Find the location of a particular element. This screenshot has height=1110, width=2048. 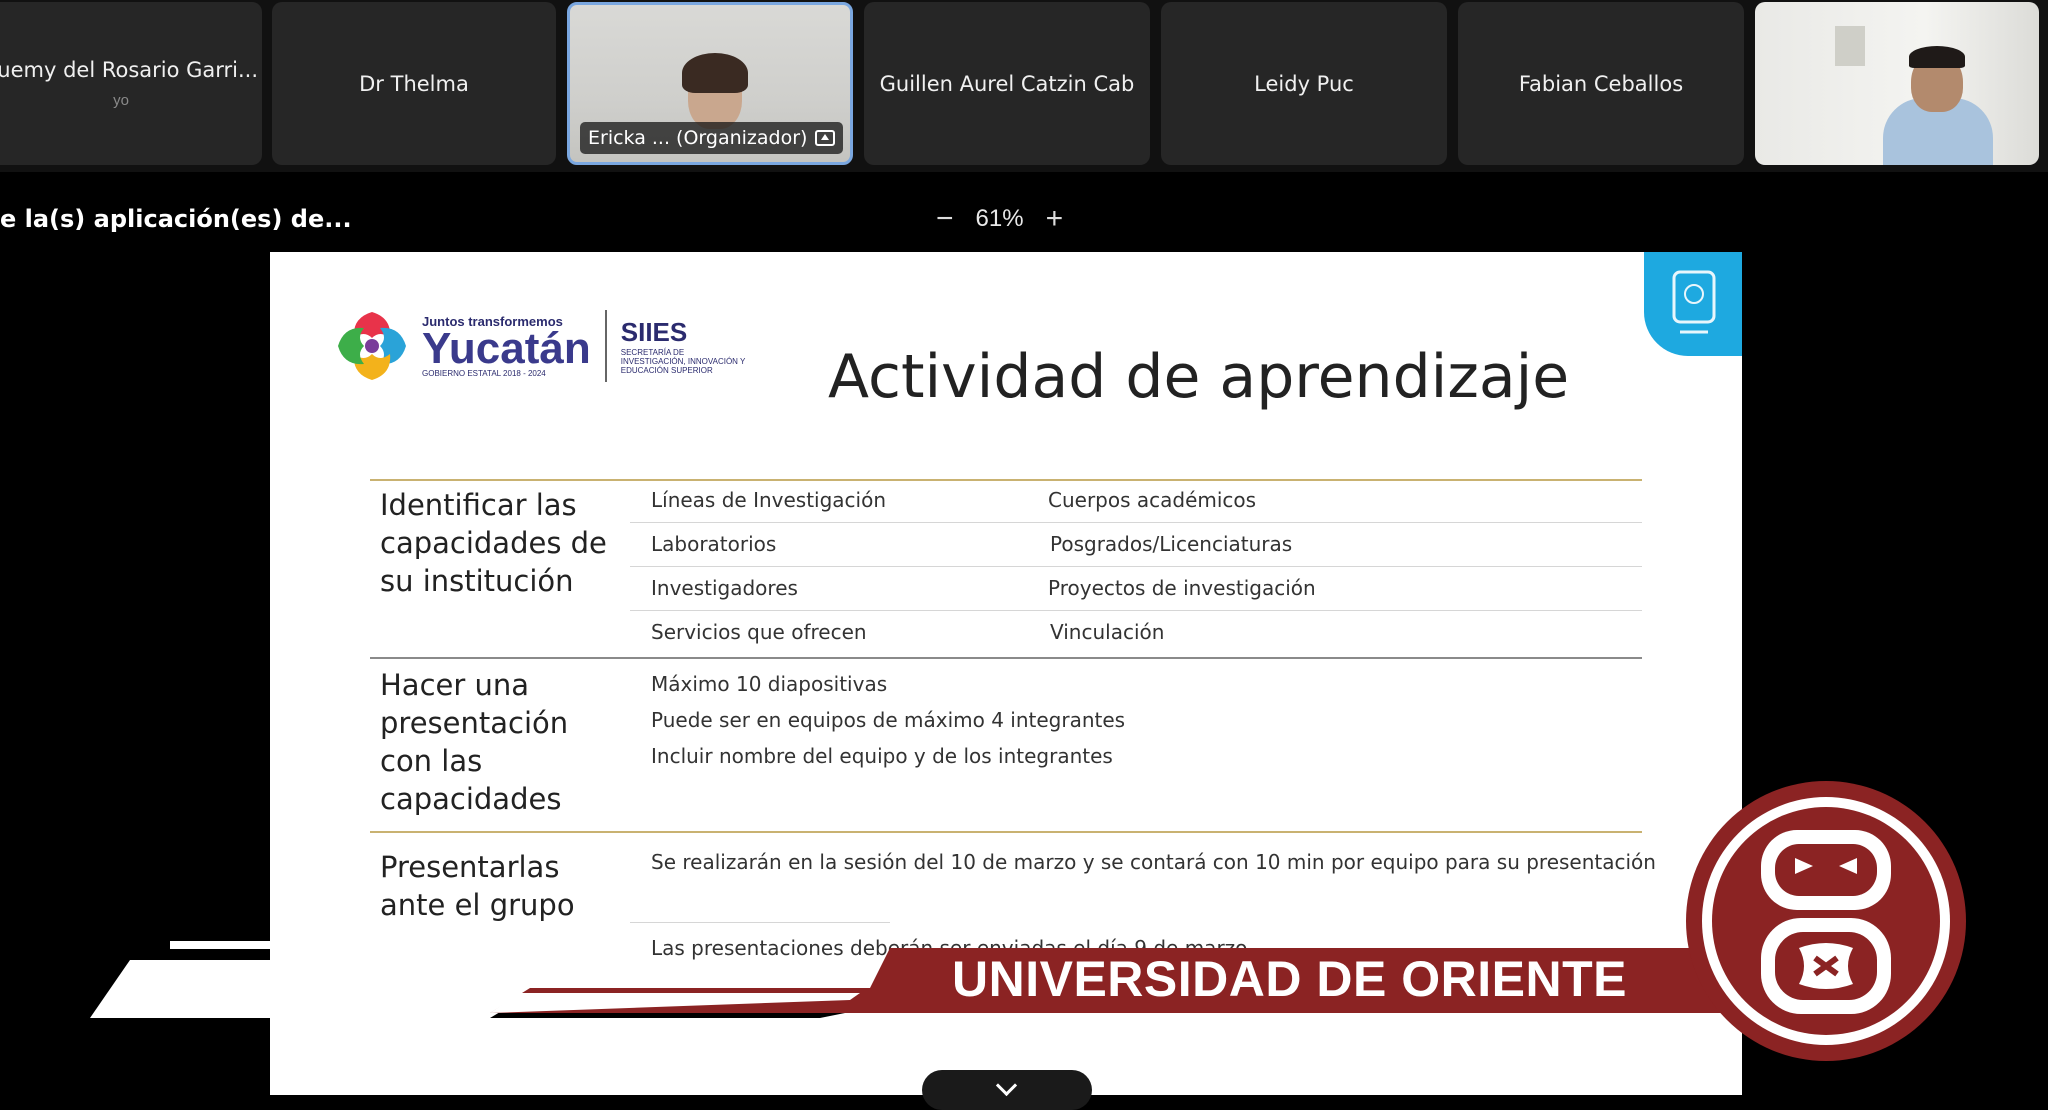

participant-name: Ericka ... (Organizador) is located at coordinates (698, 138).